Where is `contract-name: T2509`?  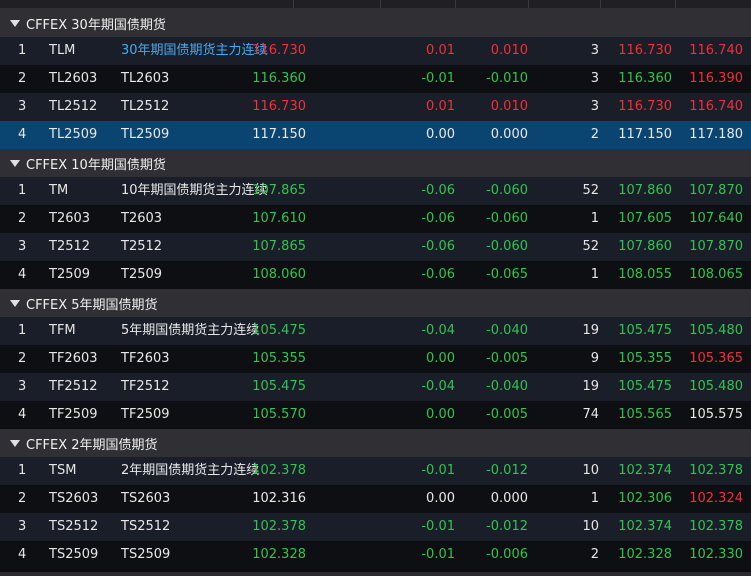 contract-name: T2509 is located at coordinates (142, 274).